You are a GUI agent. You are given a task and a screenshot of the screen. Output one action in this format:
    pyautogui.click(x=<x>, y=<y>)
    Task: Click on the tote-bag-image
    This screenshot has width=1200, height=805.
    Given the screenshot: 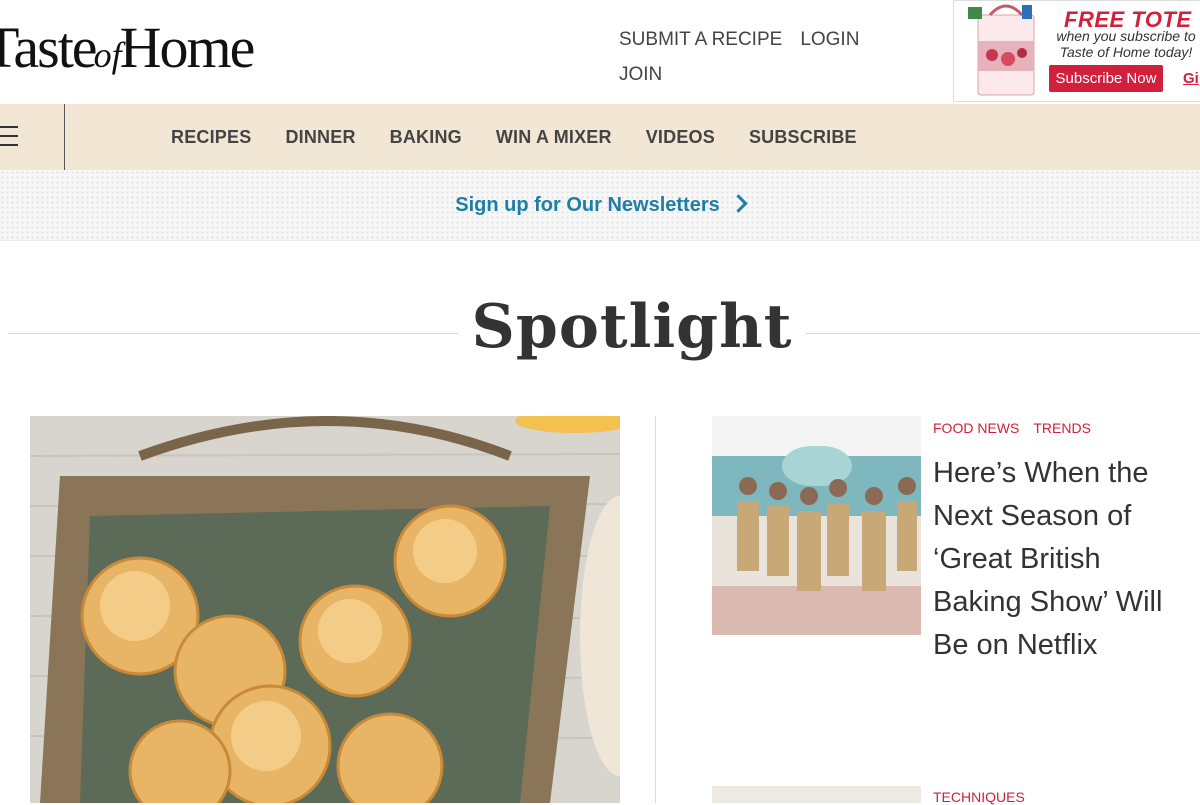 What is the action you would take?
    pyautogui.click(x=1001, y=50)
    